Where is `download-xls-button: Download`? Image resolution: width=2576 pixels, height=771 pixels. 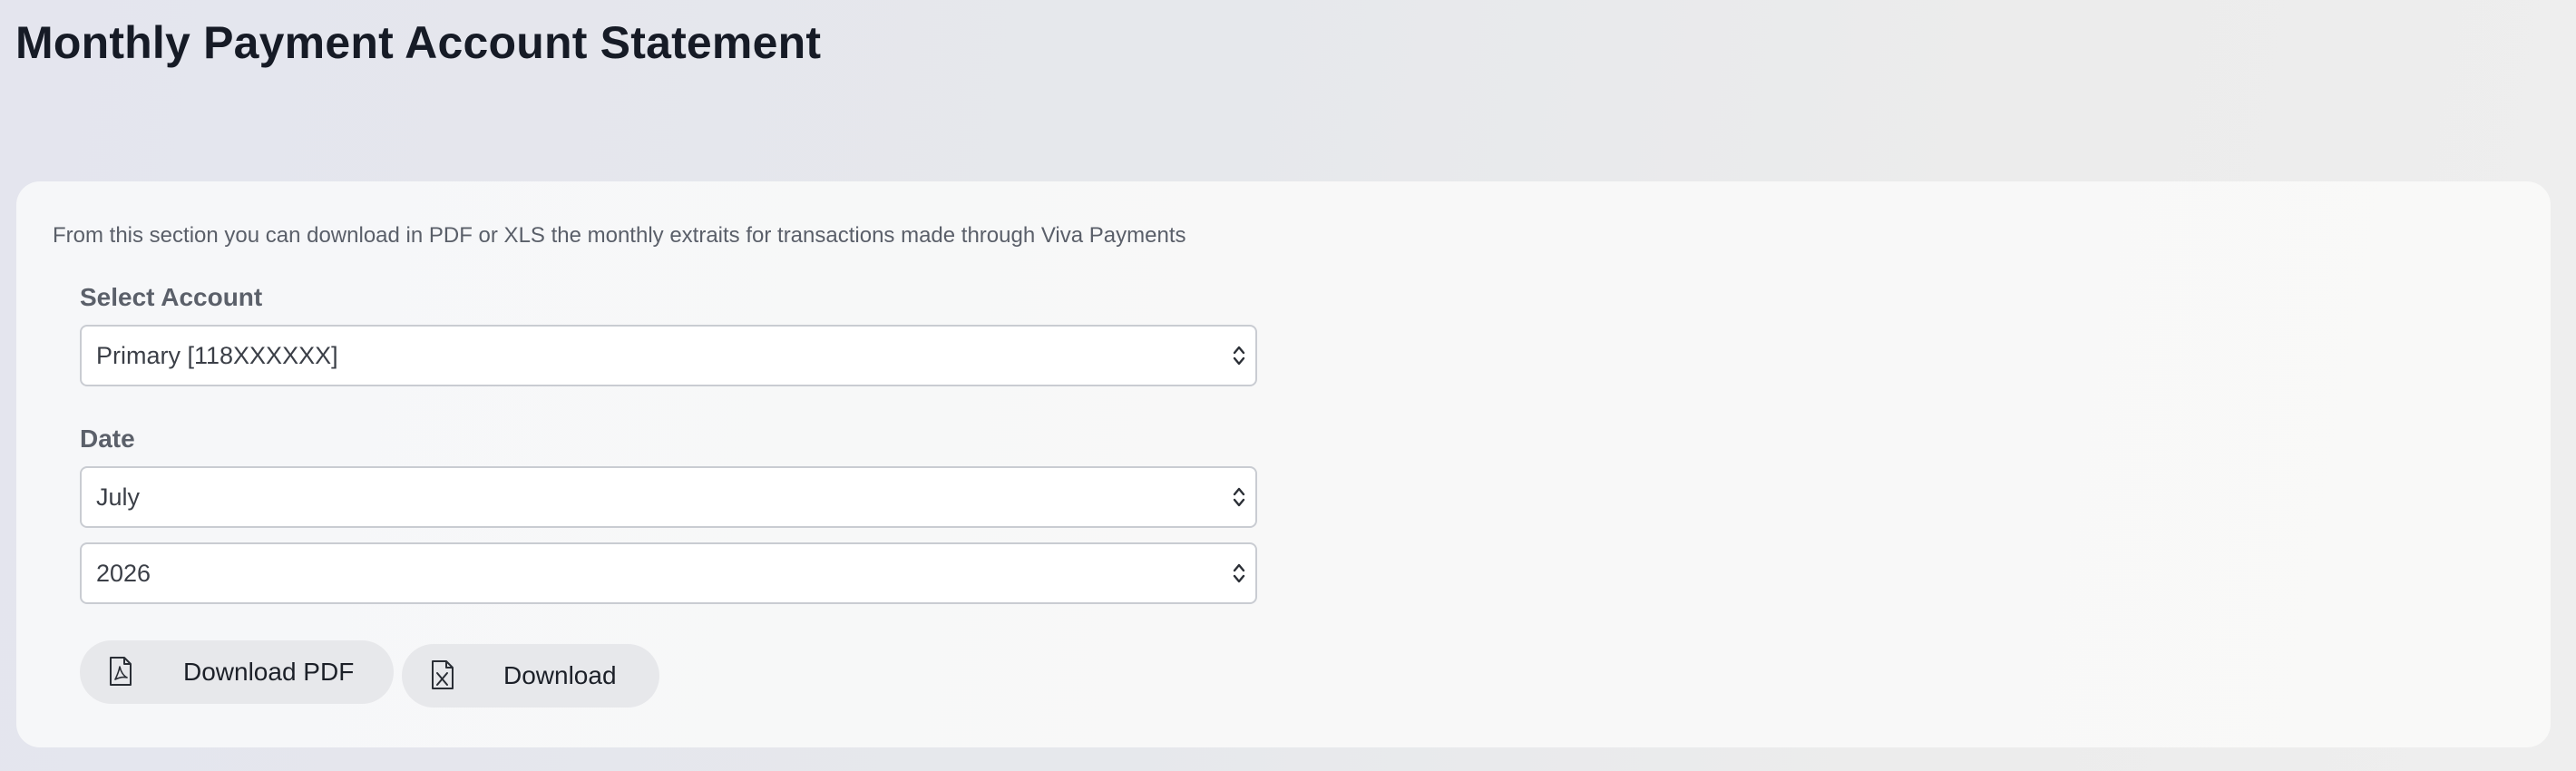
download-xls-button: Download is located at coordinates (530, 676).